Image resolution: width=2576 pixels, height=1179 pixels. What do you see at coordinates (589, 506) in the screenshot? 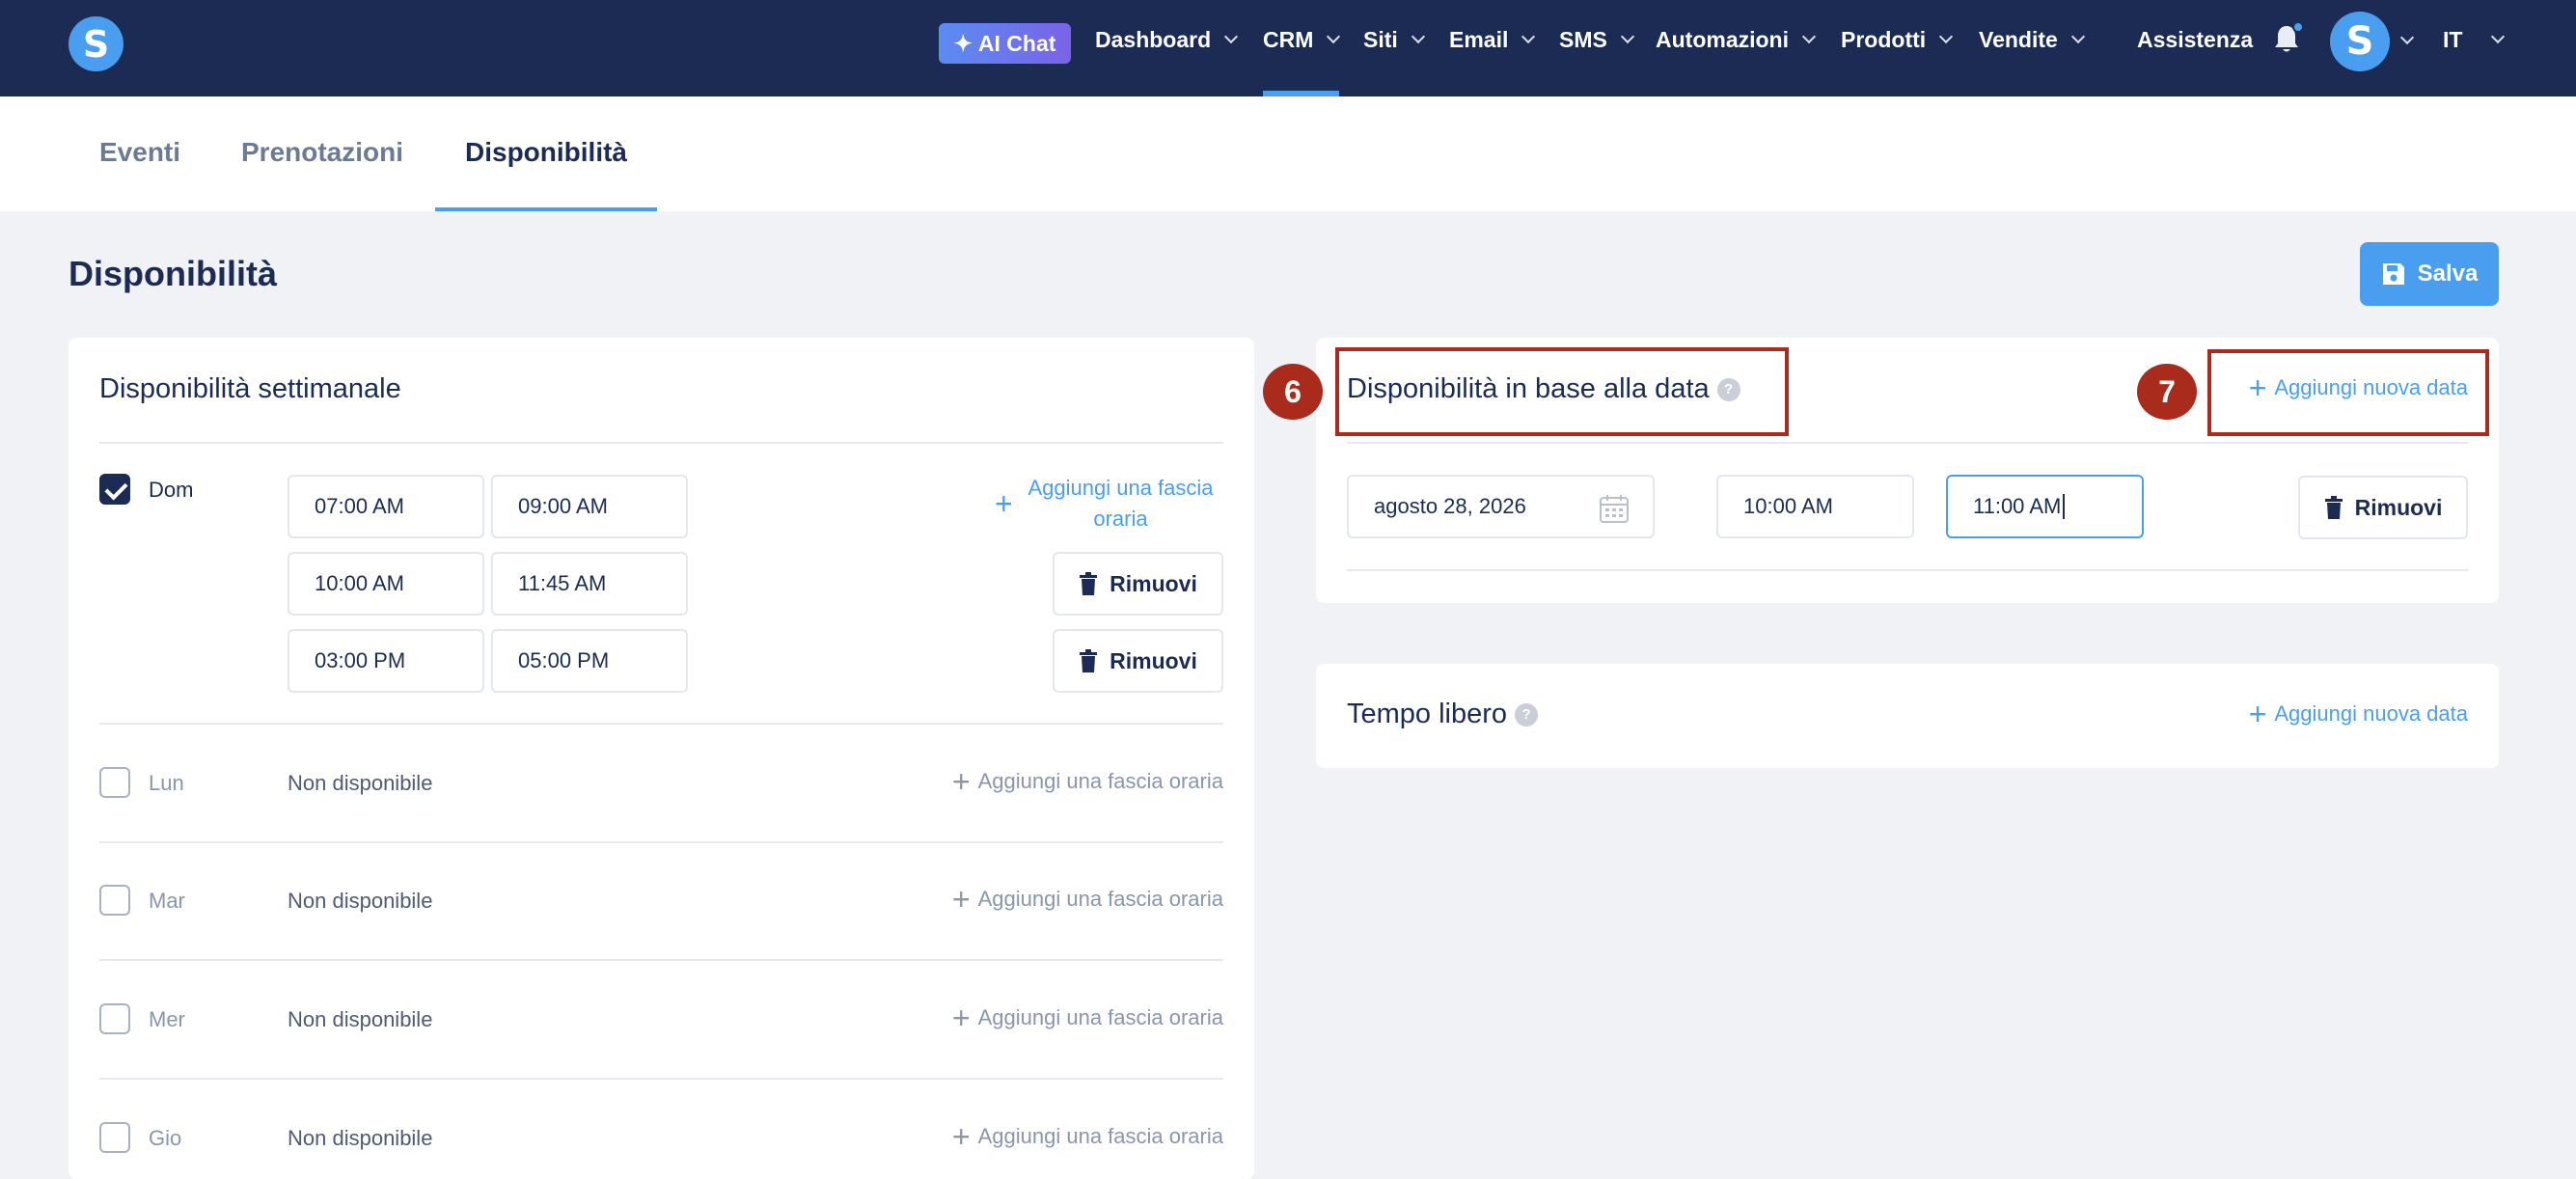
I see `slot-1-end-field: 09:00 AM` at bounding box center [589, 506].